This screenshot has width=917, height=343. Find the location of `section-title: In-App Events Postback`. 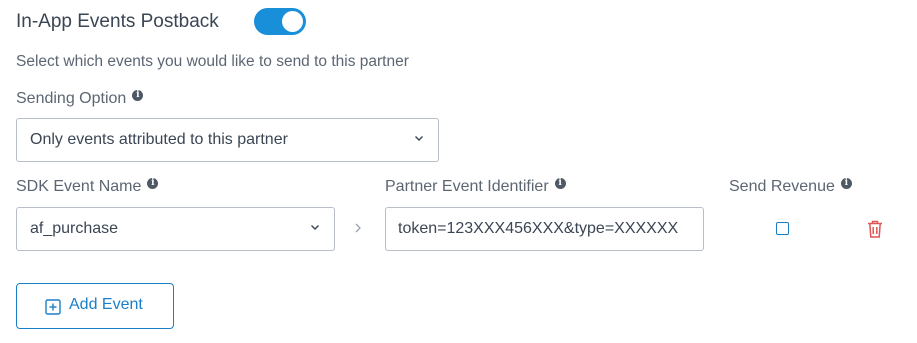

section-title: In-App Events Postback is located at coordinates (117, 21).